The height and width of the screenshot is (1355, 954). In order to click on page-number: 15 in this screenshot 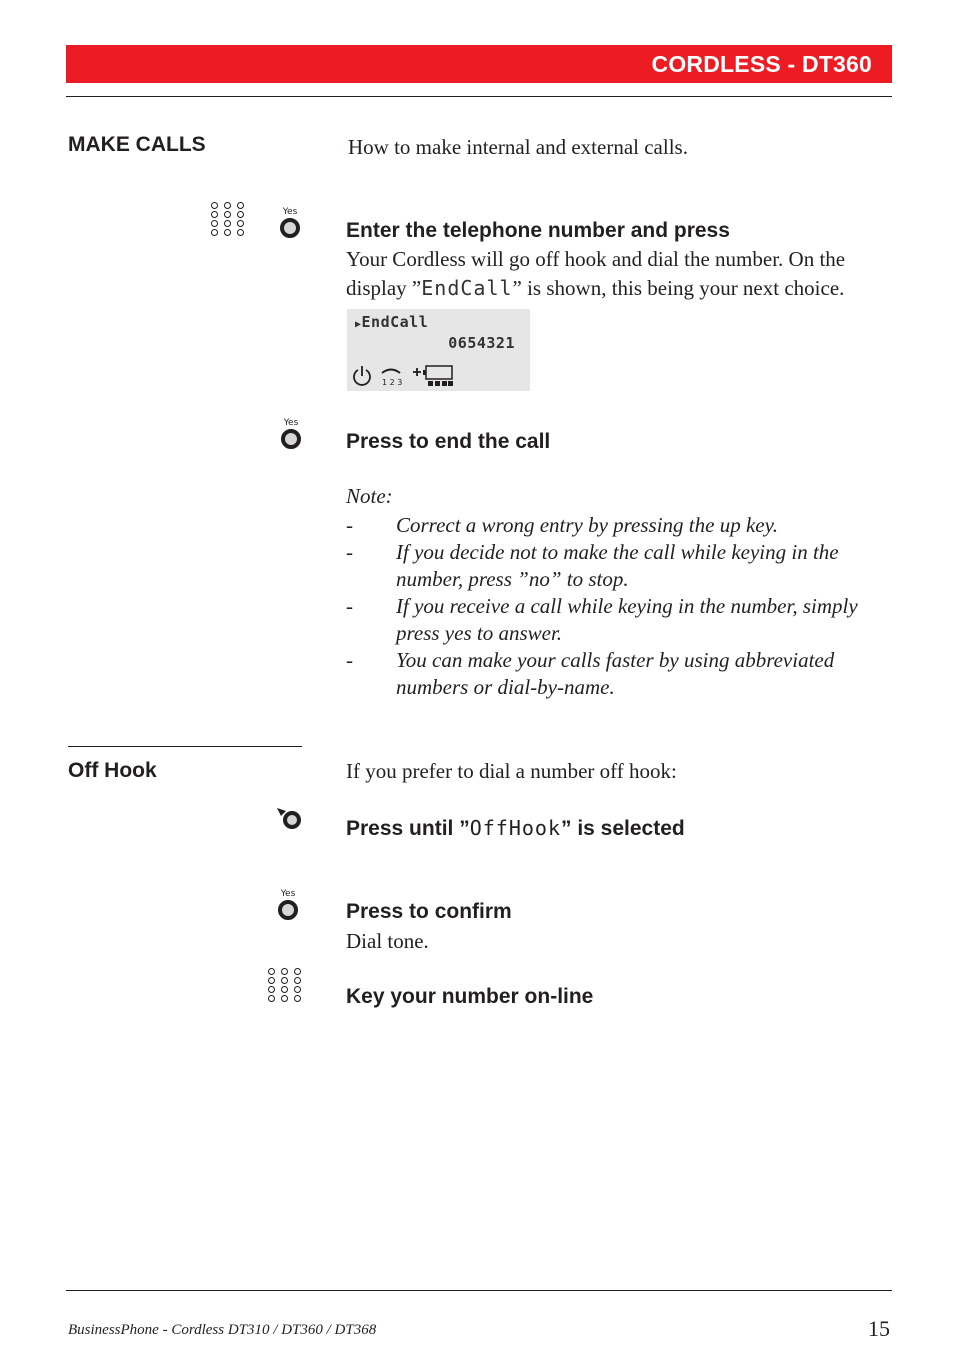, I will do `click(879, 1328)`.